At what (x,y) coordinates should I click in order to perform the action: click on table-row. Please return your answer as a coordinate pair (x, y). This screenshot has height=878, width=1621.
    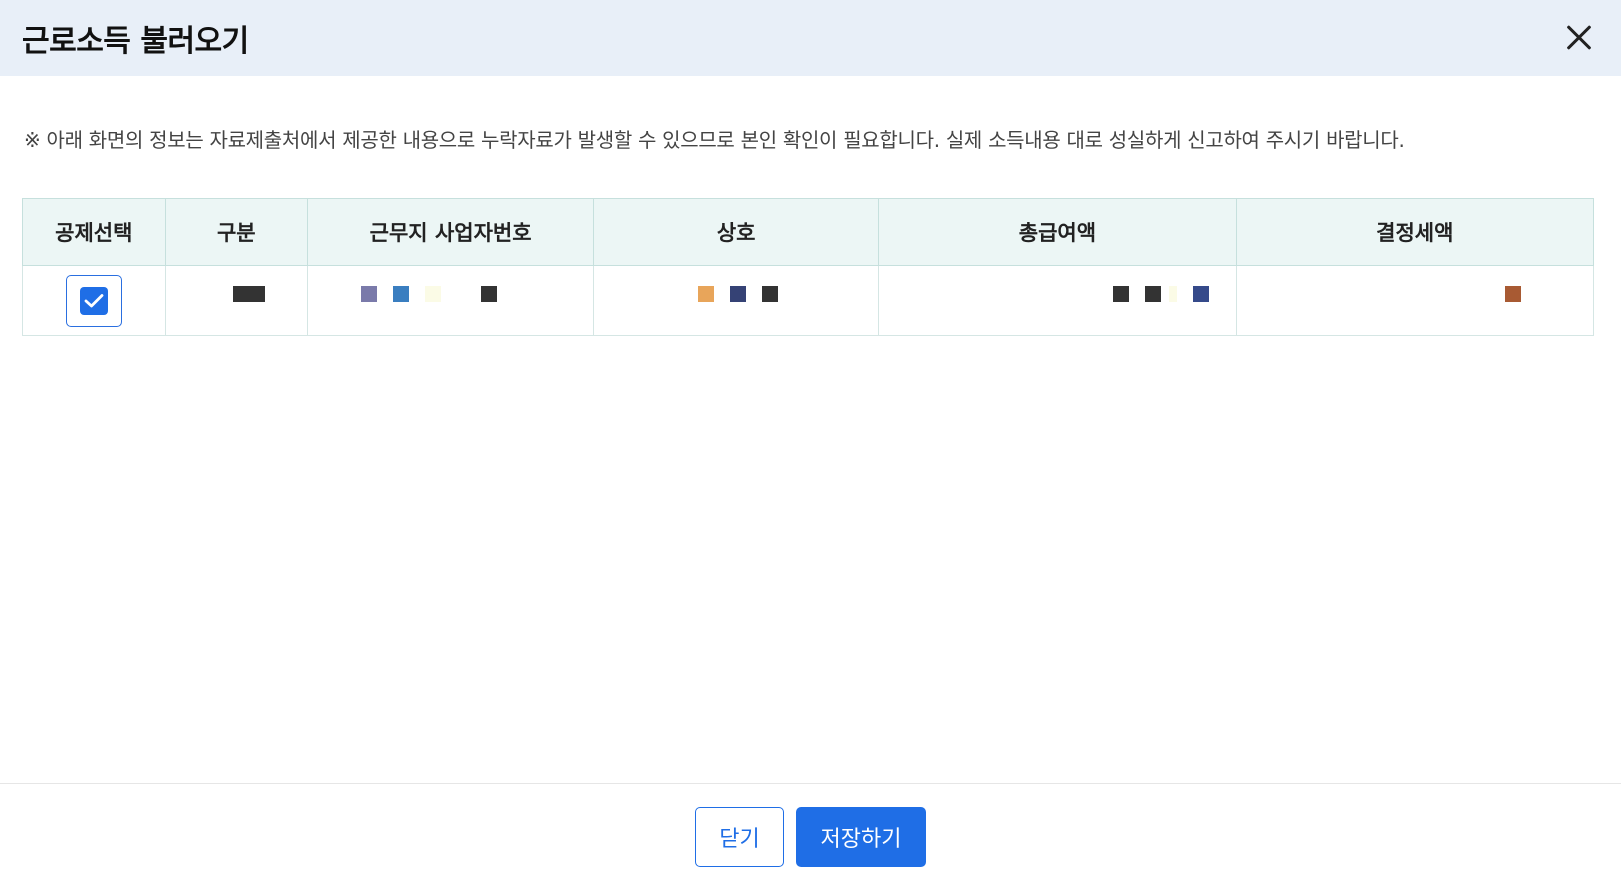
    Looking at the image, I should click on (808, 300).